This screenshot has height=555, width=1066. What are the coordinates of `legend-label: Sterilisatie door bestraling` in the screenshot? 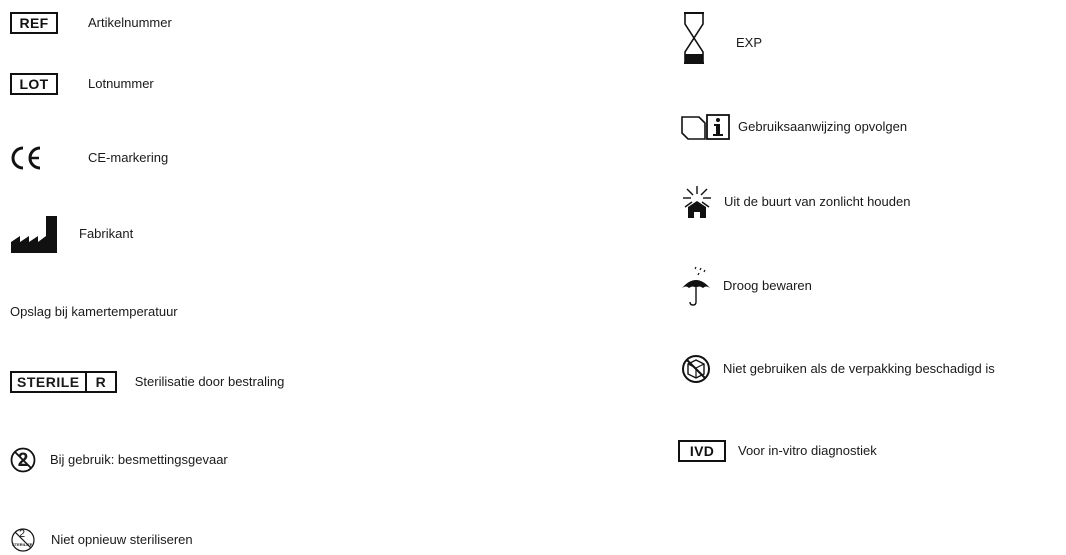 It's located at (209, 381).